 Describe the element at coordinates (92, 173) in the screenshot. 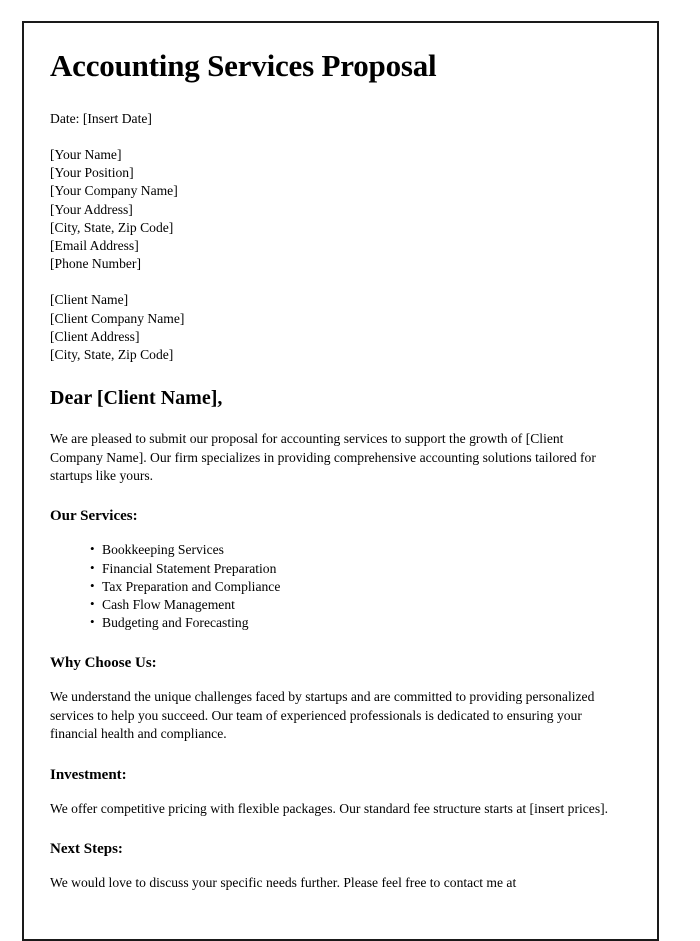

I see `sender-line: [Your Position]` at that location.